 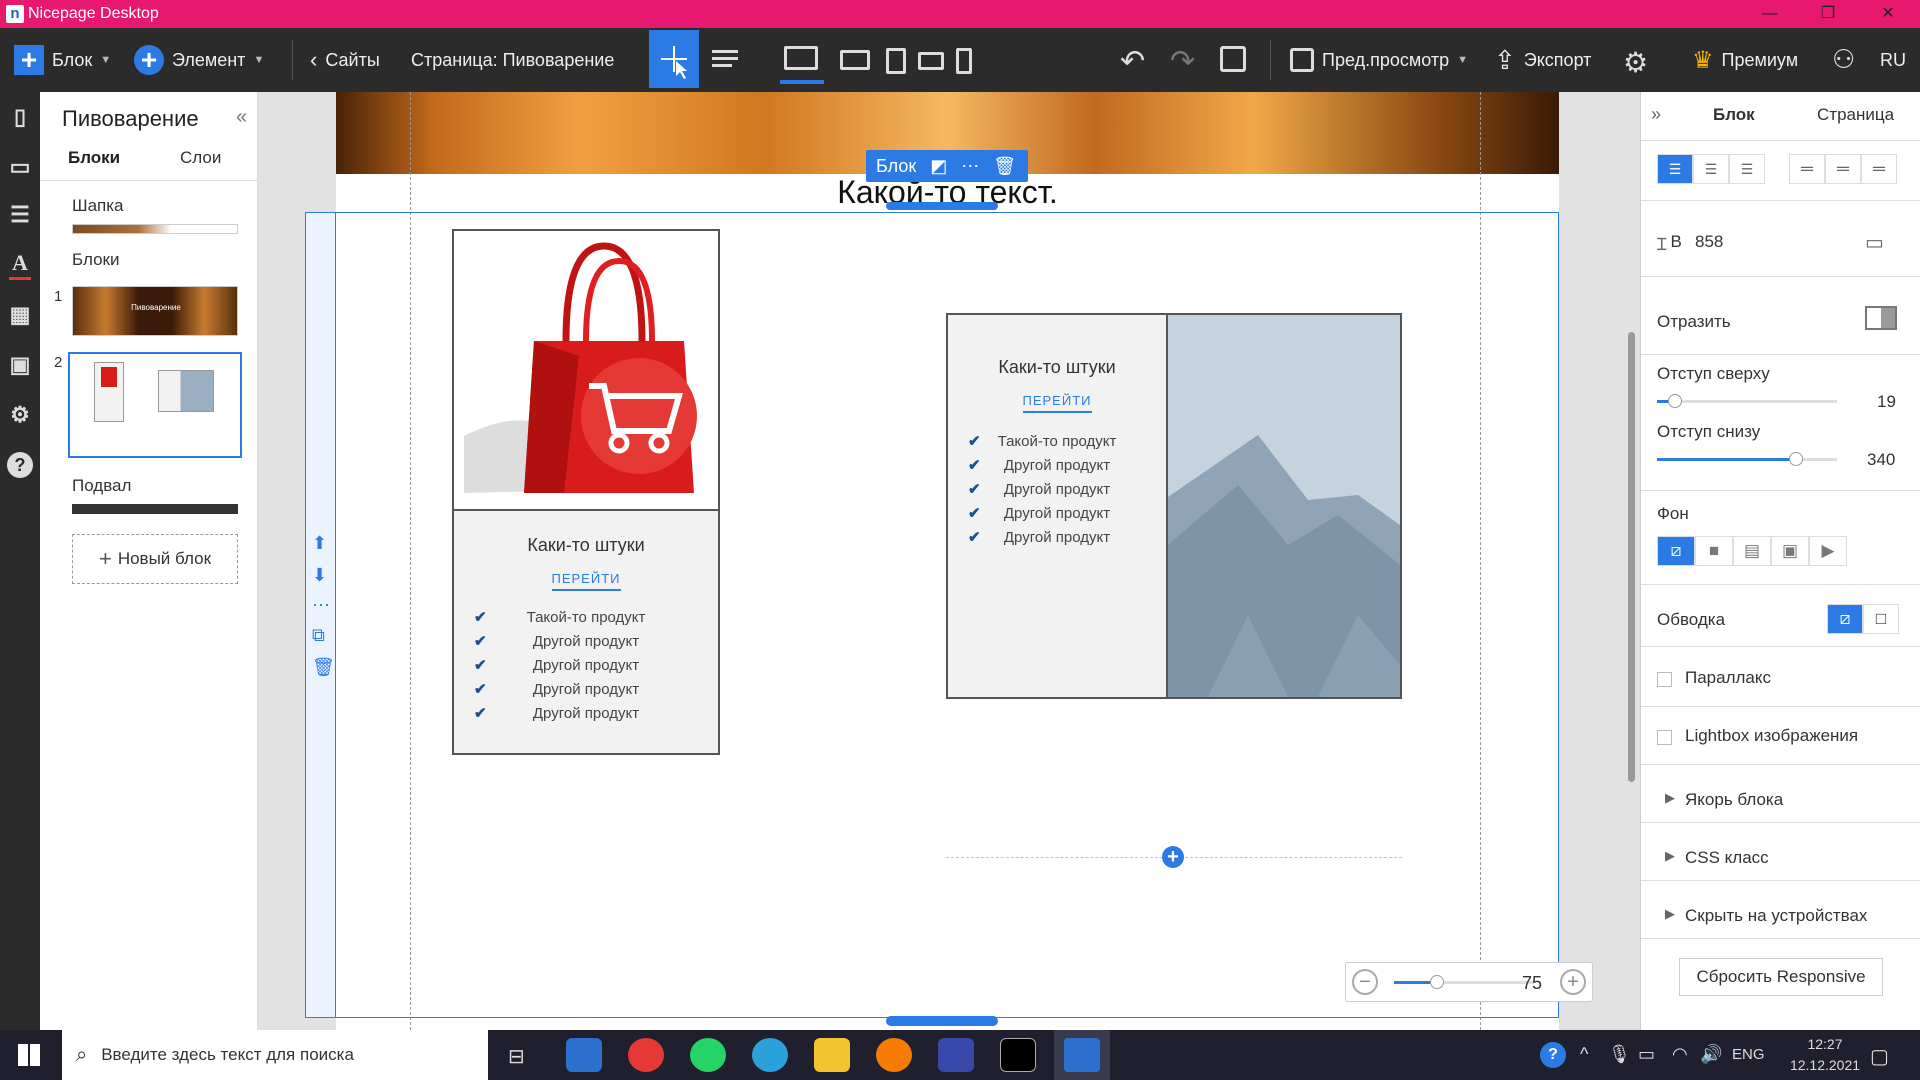 I want to click on block-resize-handle-top, so click(x=942, y=206).